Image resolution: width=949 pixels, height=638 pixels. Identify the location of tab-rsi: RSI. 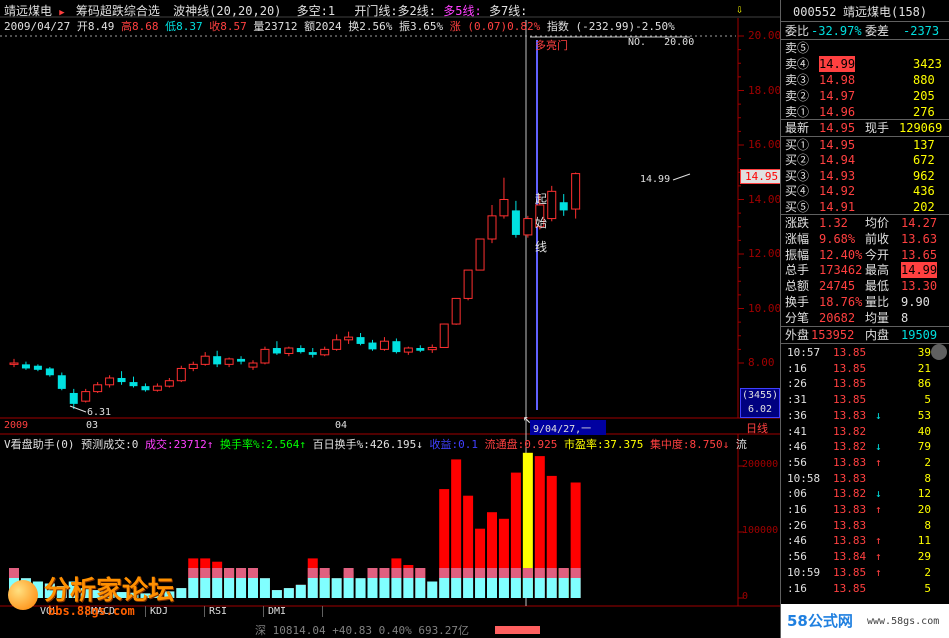
(234, 611).